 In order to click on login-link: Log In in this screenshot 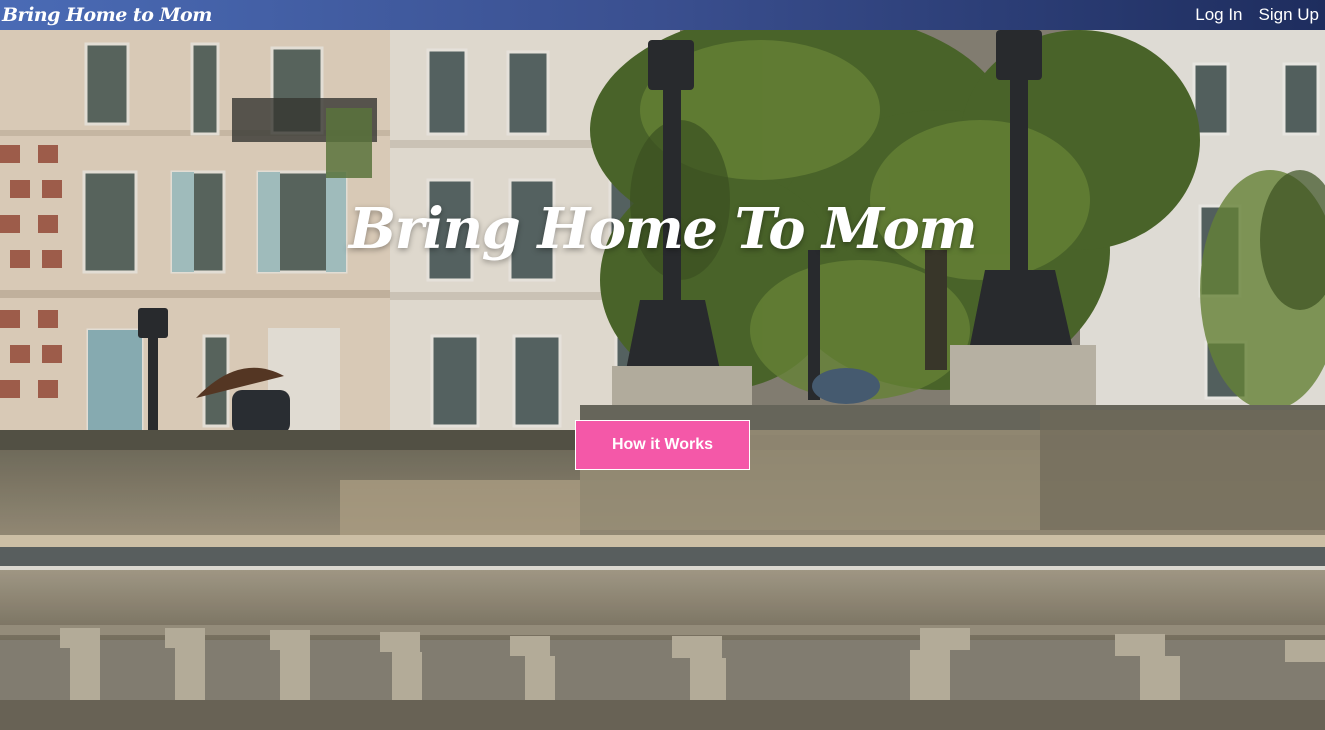, I will do `click(1218, 15)`.